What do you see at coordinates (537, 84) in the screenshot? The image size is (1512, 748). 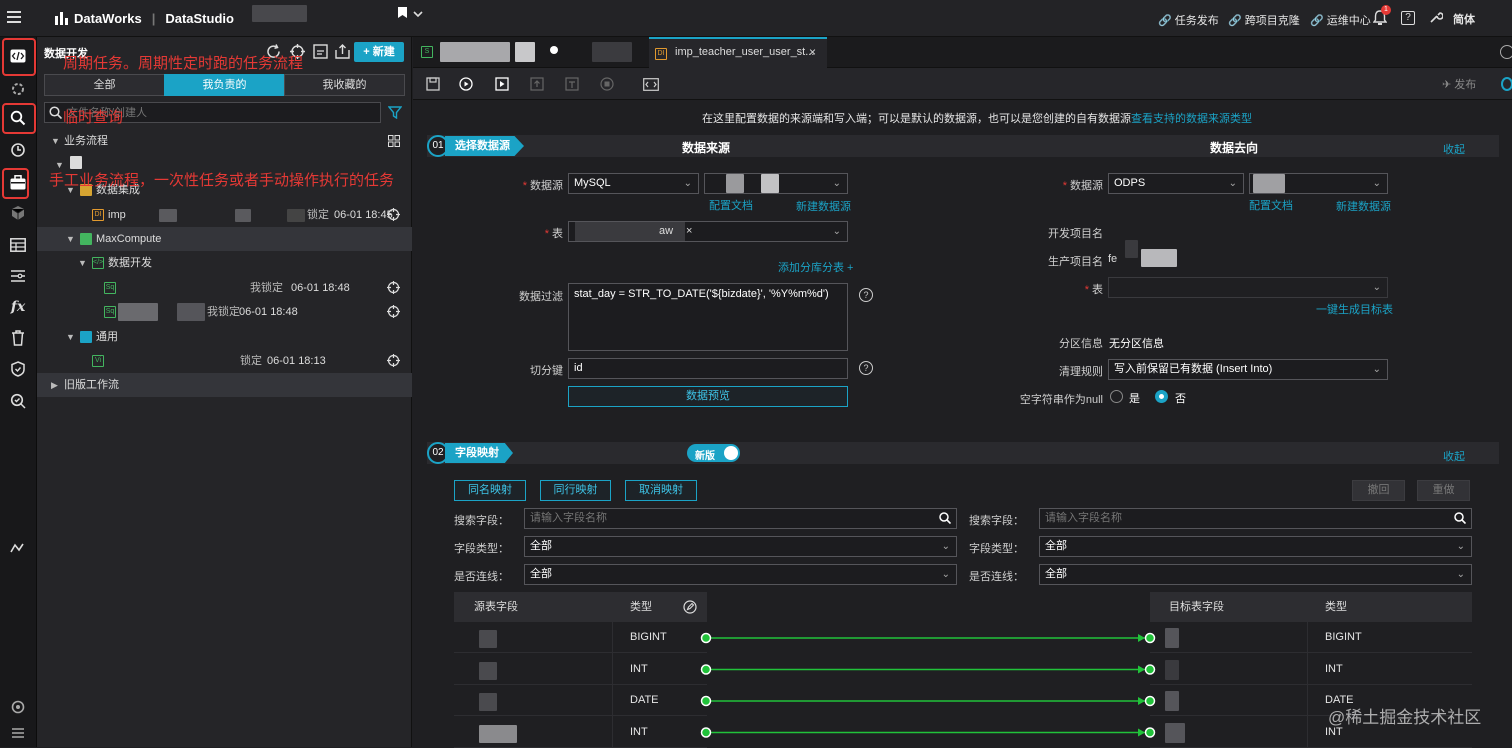 I see `submit-icon` at bounding box center [537, 84].